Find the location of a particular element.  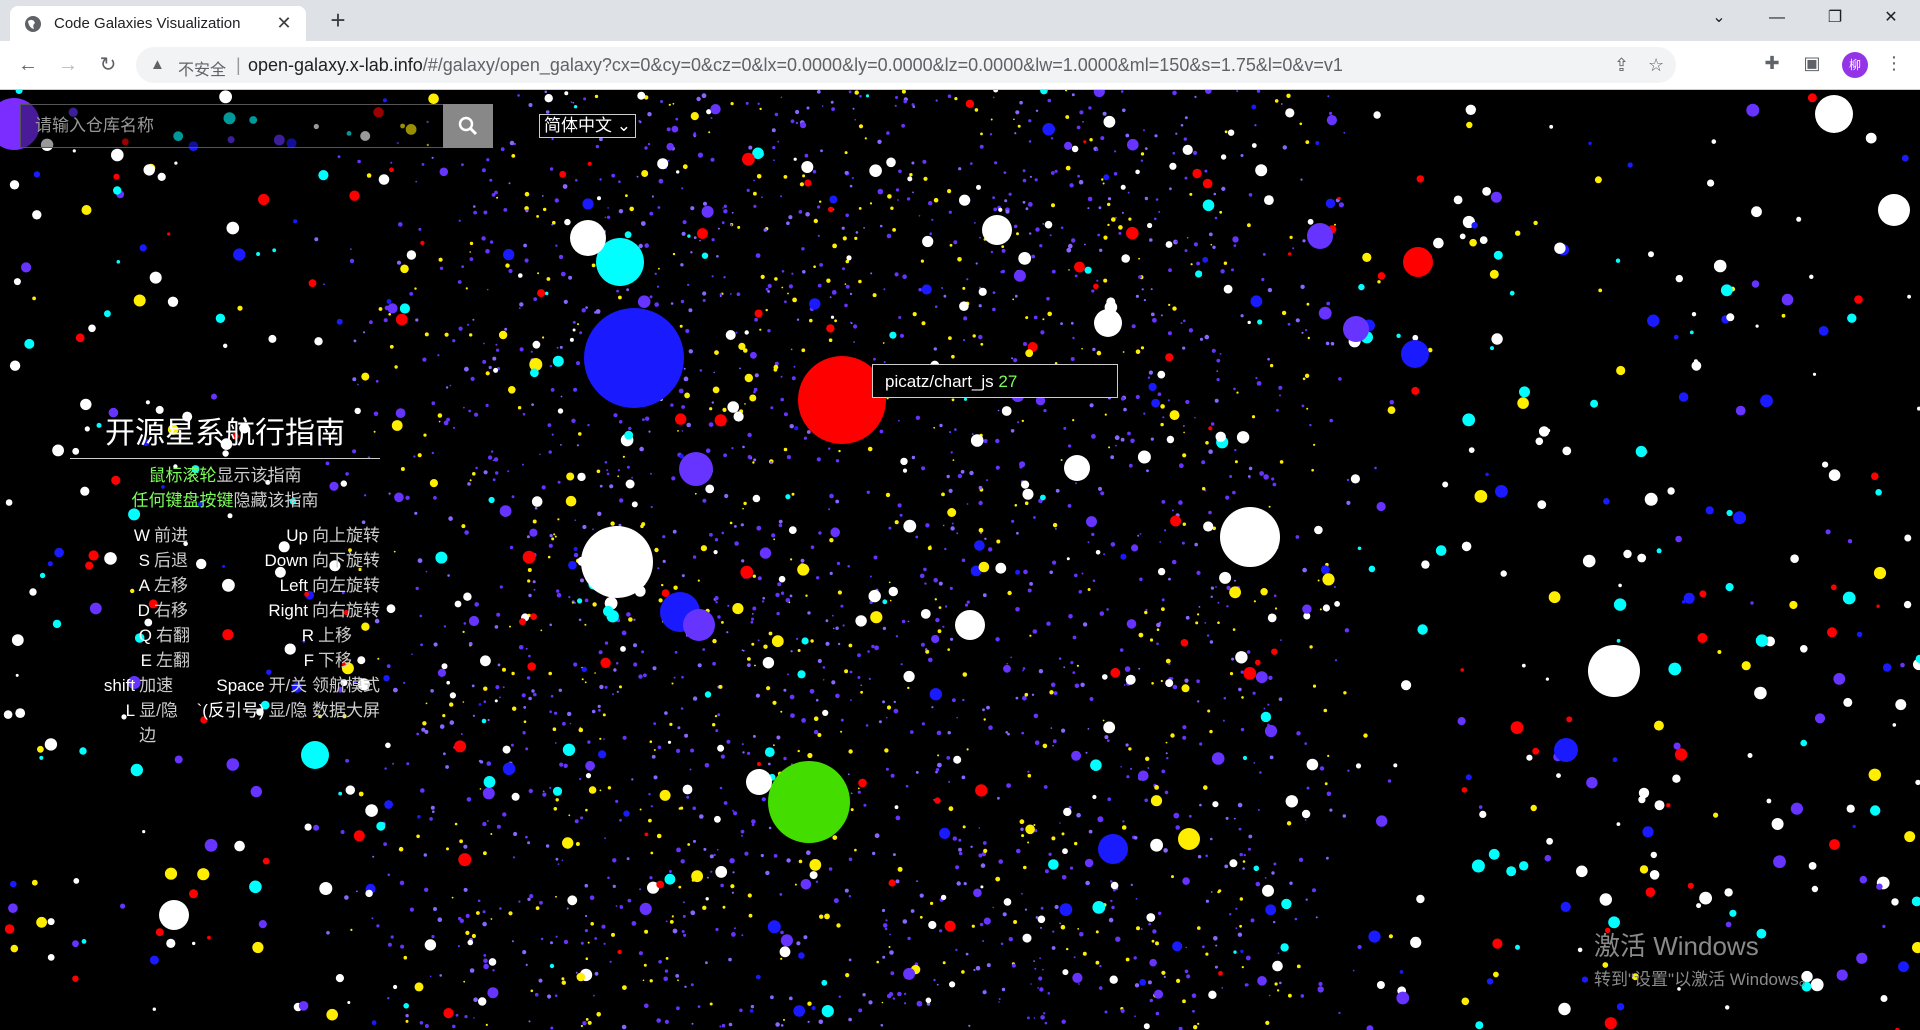

menu-kebab-icon: ⋮ is located at coordinates (1894, 63).